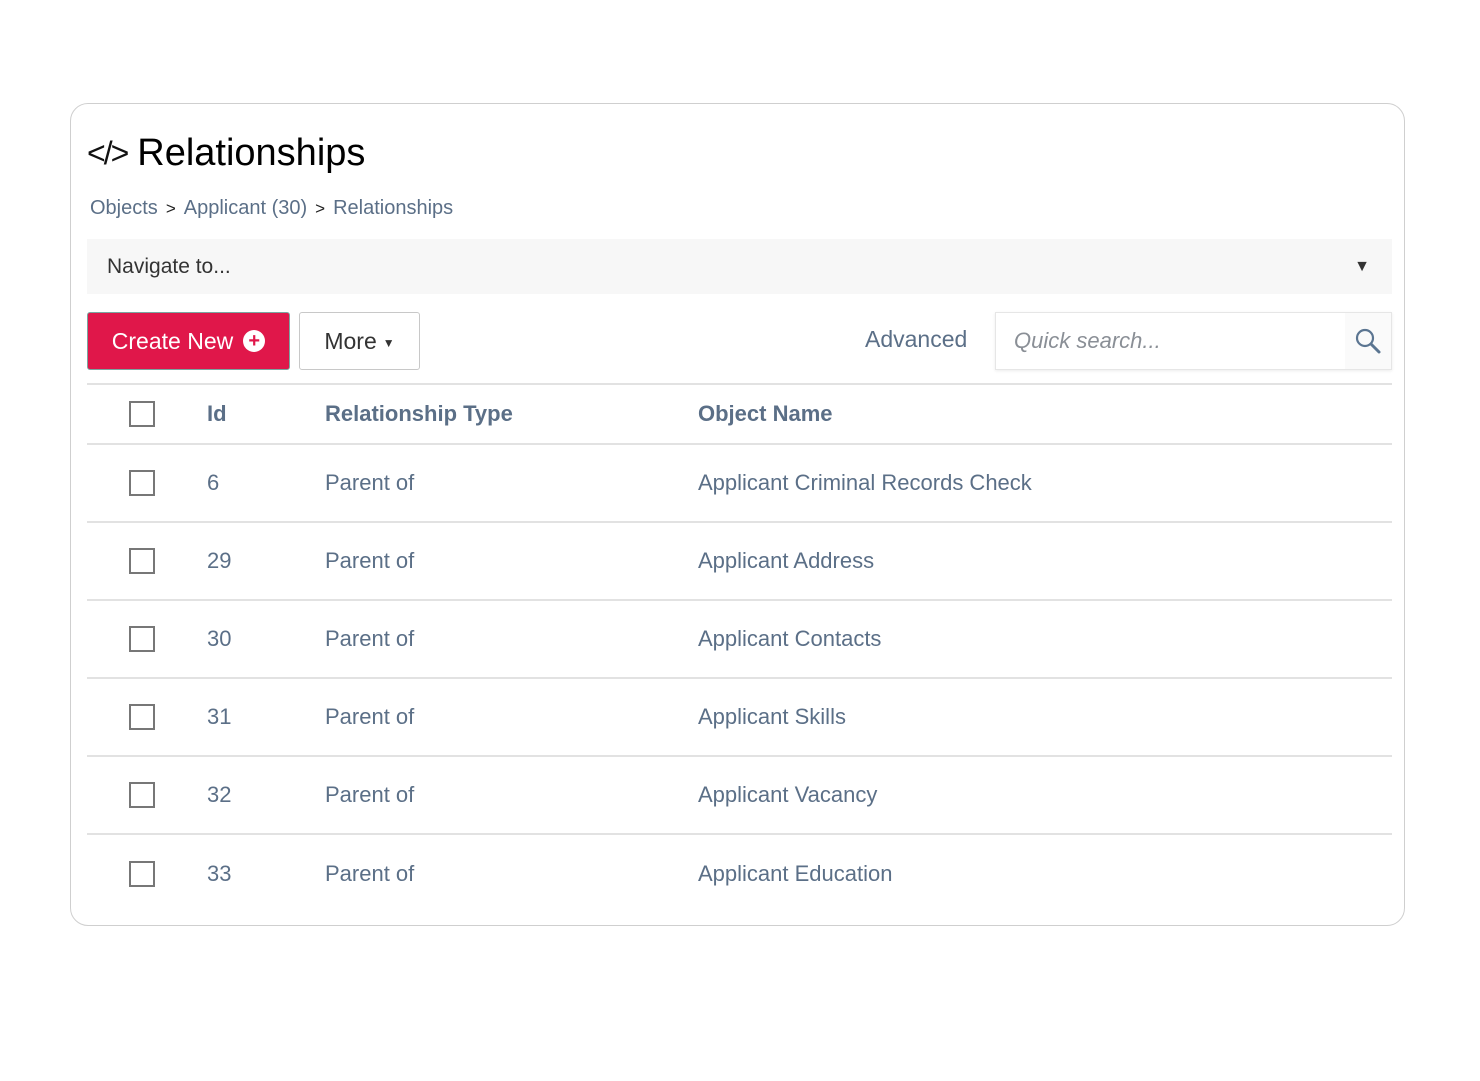 The image size is (1480, 1081). I want to click on page-title: Relationships, so click(251, 153).